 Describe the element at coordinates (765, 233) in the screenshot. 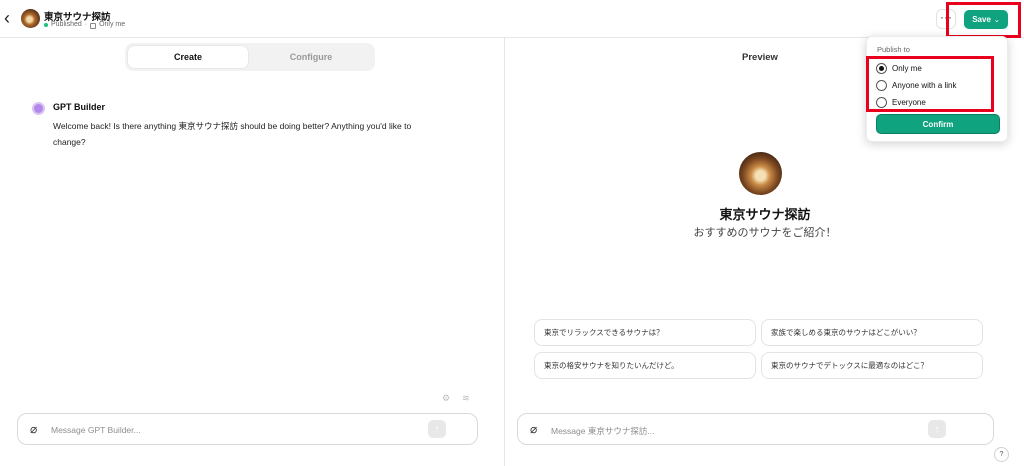

I see `gpt-description: おすすめのサウナをご紹介！` at that location.